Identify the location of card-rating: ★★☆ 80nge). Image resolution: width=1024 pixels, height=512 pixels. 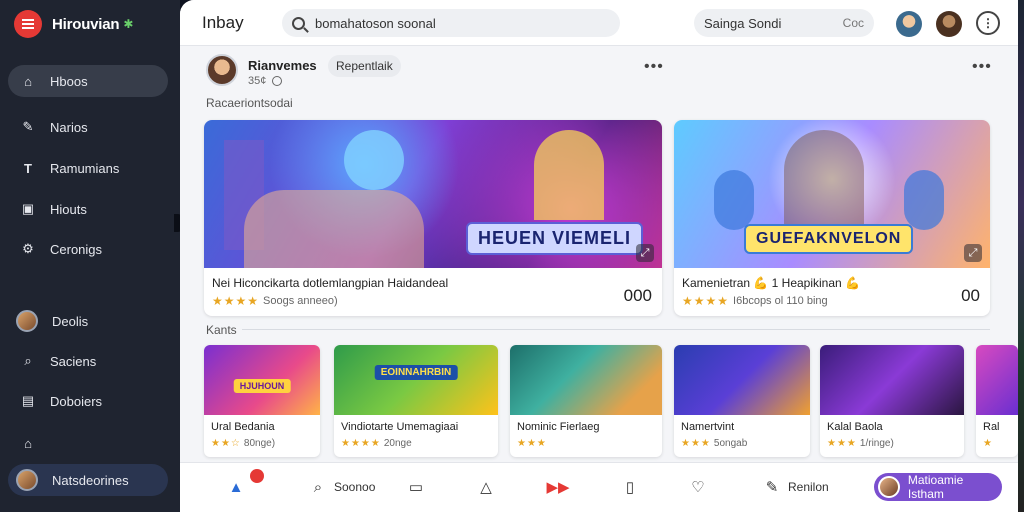
(243, 443).